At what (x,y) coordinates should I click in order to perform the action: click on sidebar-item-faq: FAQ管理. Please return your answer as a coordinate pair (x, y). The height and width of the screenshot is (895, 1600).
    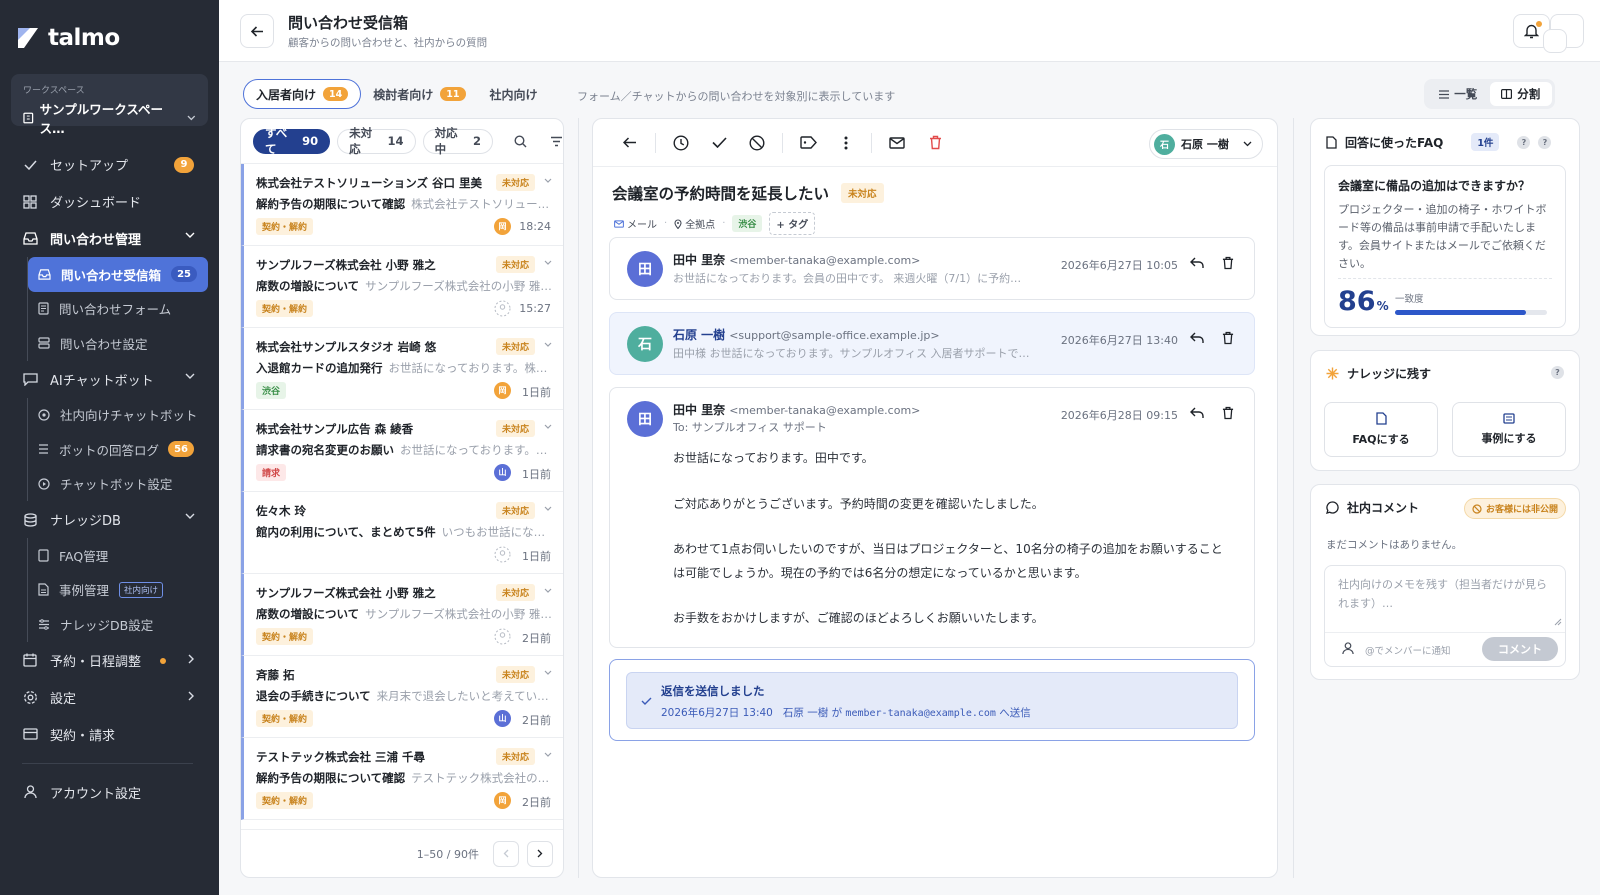
    Looking at the image, I should click on (123, 555).